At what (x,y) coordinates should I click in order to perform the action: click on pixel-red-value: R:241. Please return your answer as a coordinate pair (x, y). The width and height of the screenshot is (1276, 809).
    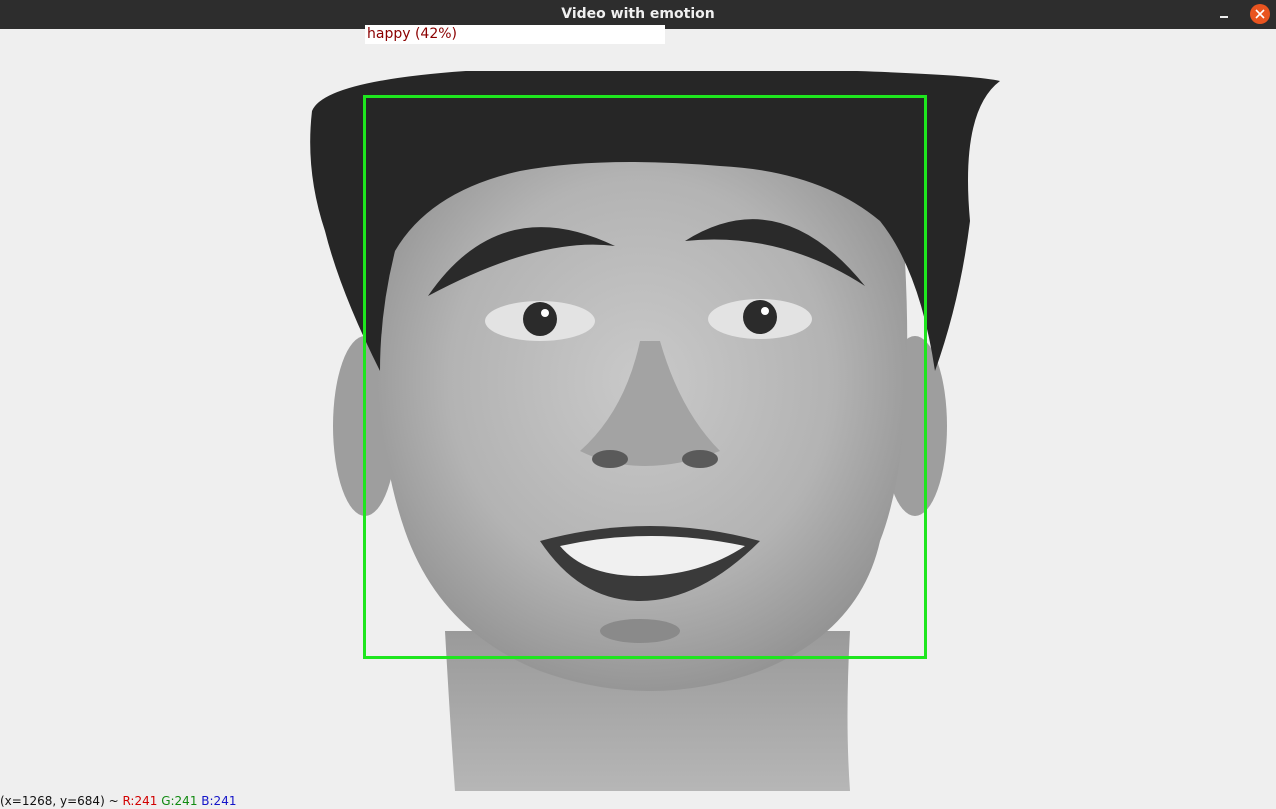
    Looking at the image, I should click on (140, 801).